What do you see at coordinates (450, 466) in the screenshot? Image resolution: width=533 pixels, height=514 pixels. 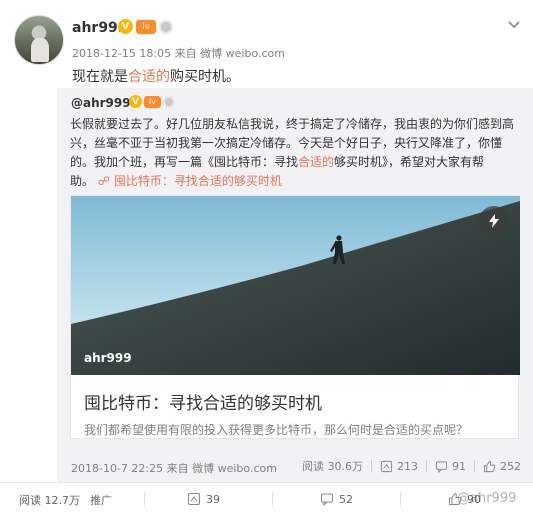 I see `repost-comment-button: 91` at bounding box center [450, 466].